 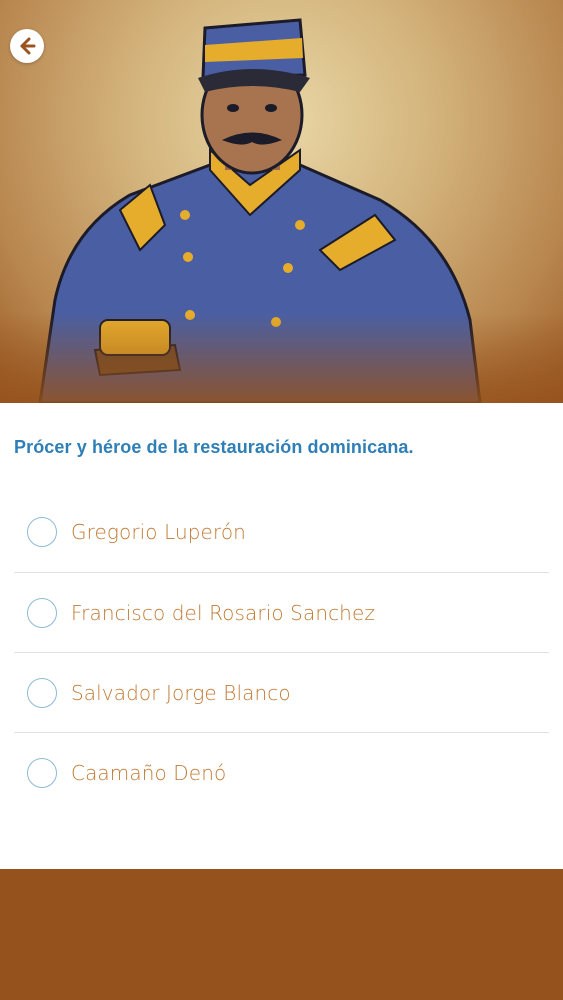 I want to click on answer-option-2: Francisco del Rosario Sanchez, so click(x=281, y=613).